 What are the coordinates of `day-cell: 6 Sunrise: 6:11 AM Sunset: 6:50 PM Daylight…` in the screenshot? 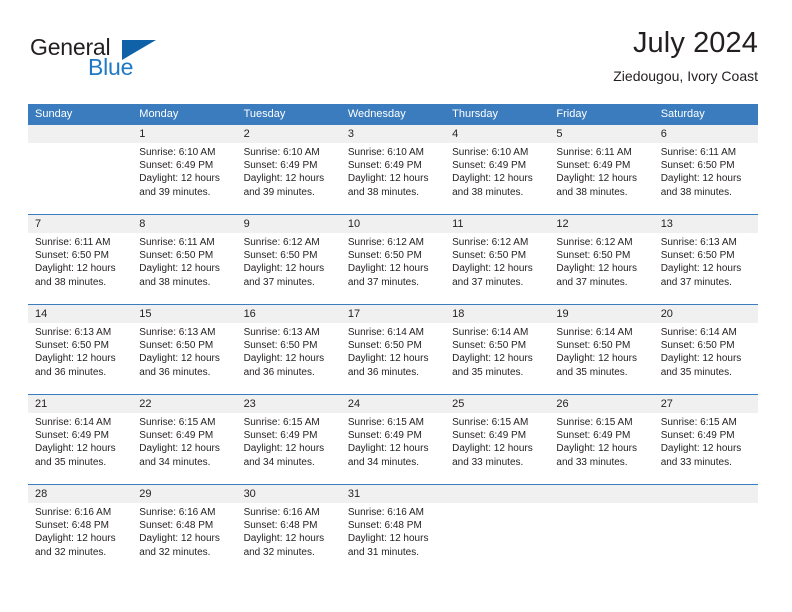 It's located at (705, 169).